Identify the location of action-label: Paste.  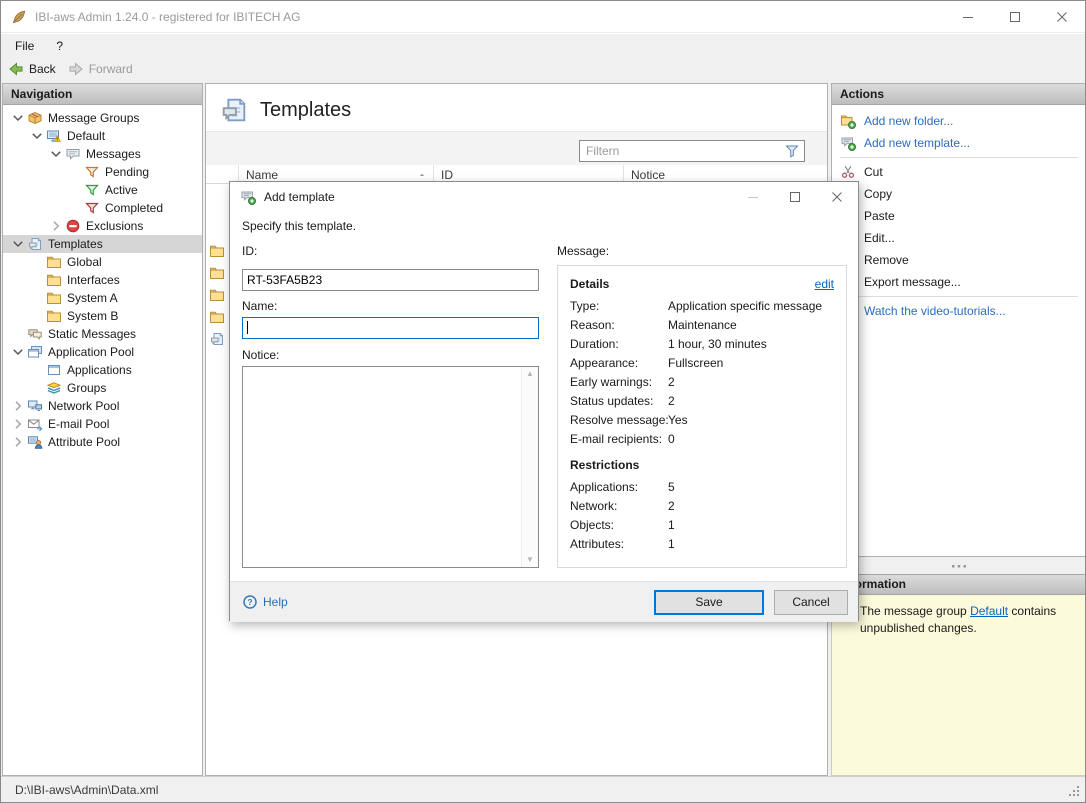
(879, 216).